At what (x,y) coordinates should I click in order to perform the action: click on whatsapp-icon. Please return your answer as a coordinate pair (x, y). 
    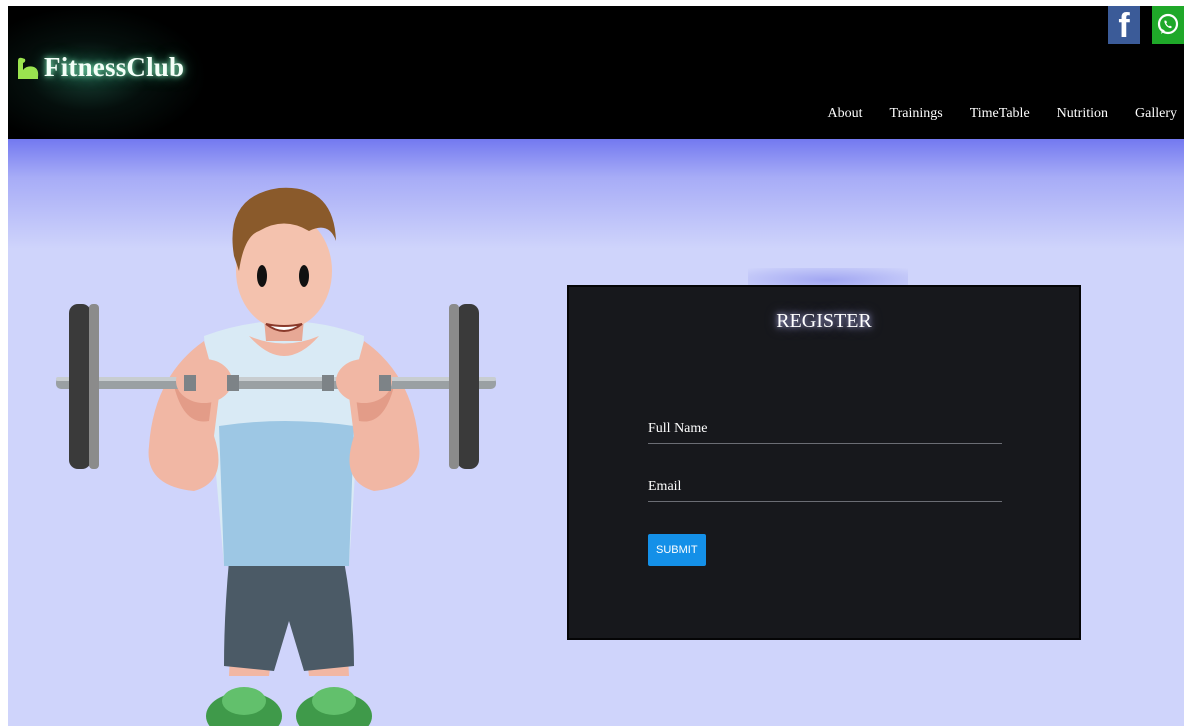
    Looking at the image, I should click on (1168, 25).